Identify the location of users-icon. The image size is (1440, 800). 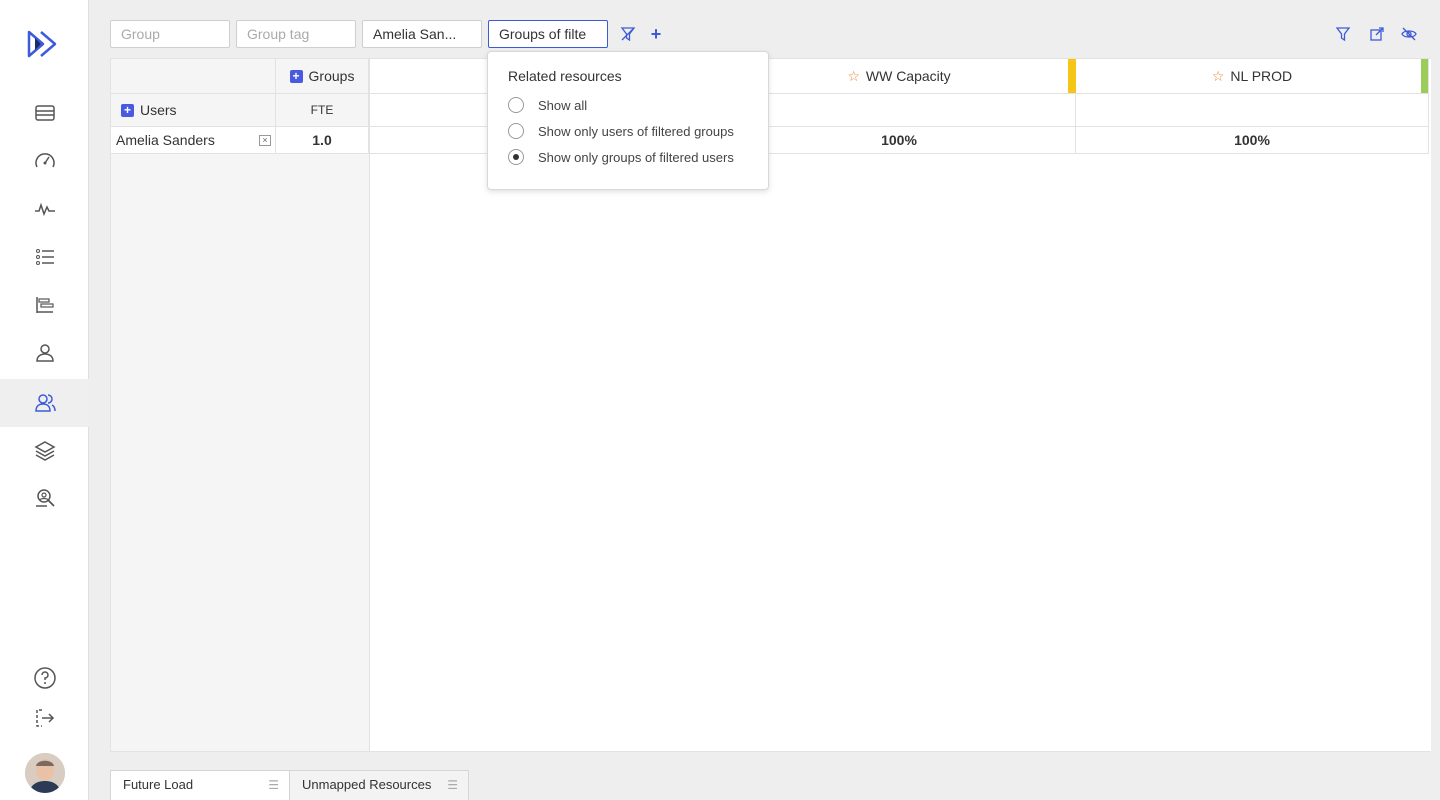
(45, 403).